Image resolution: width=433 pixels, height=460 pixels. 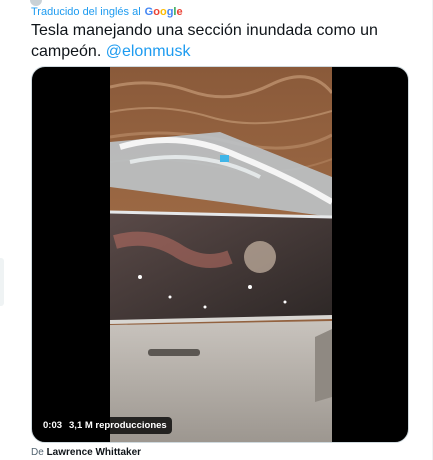 What do you see at coordinates (53, 425) in the screenshot?
I see `video-elapsed-time: 0:03` at bounding box center [53, 425].